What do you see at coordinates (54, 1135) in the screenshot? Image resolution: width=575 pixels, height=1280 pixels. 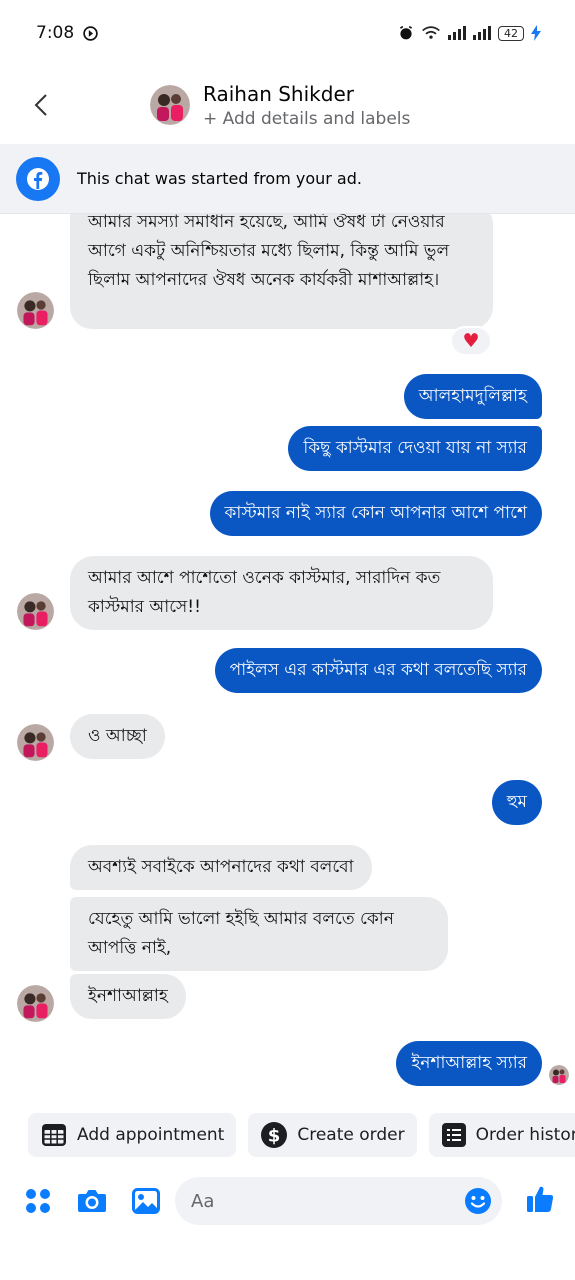 I see `calendar-icon` at bounding box center [54, 1135].